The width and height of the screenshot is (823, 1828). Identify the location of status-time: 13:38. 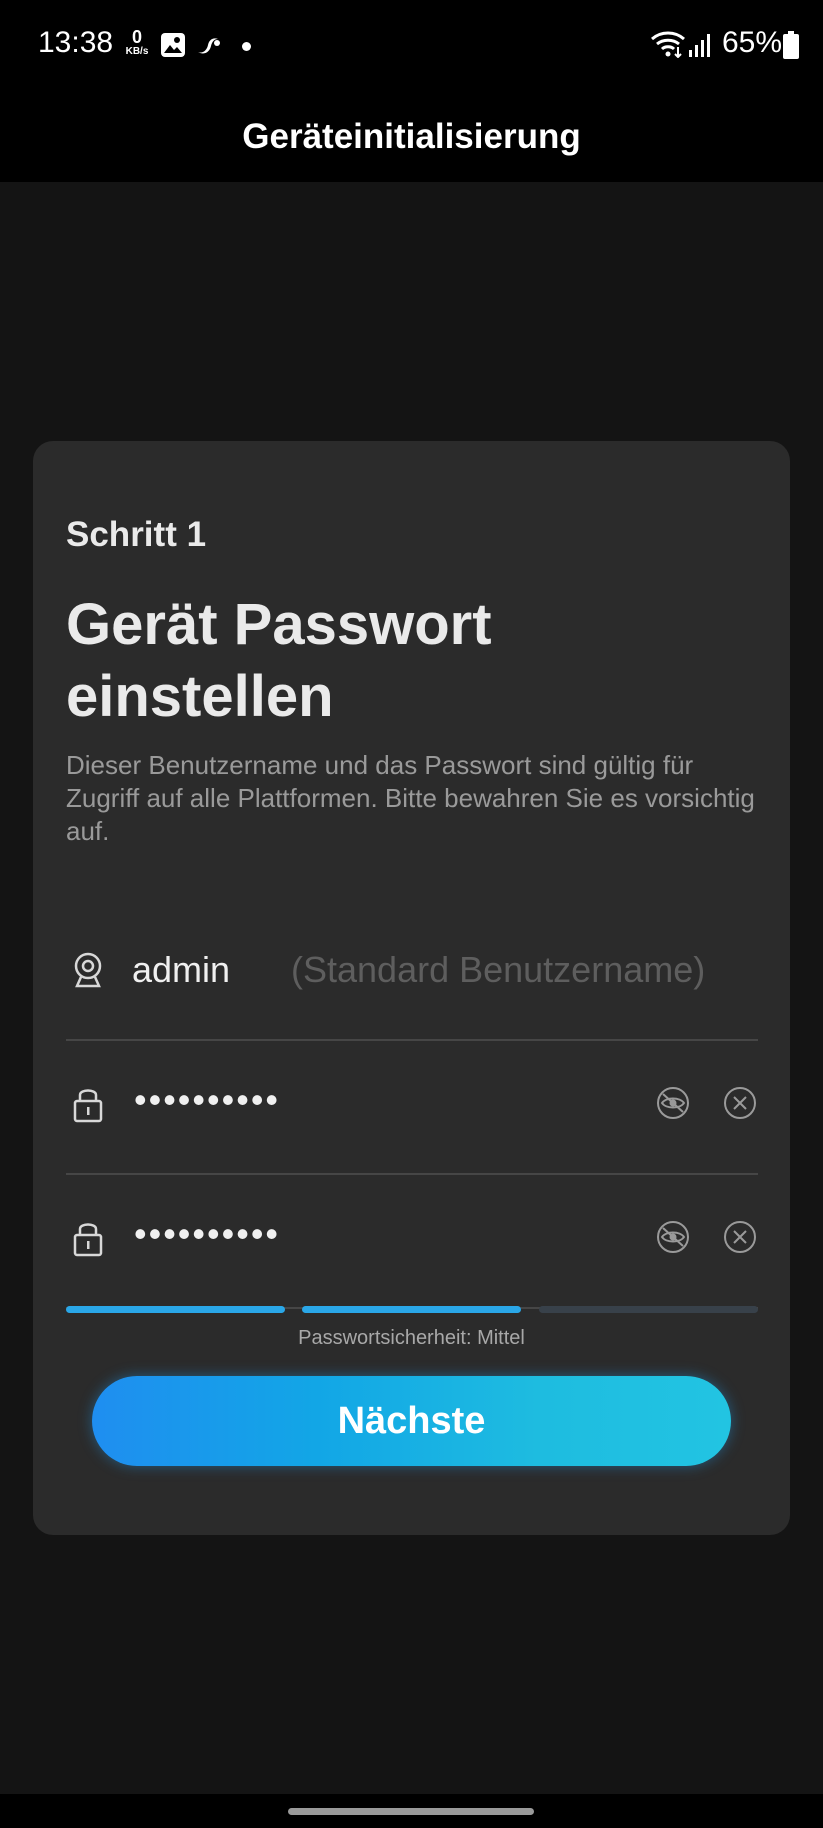
(76, 42).